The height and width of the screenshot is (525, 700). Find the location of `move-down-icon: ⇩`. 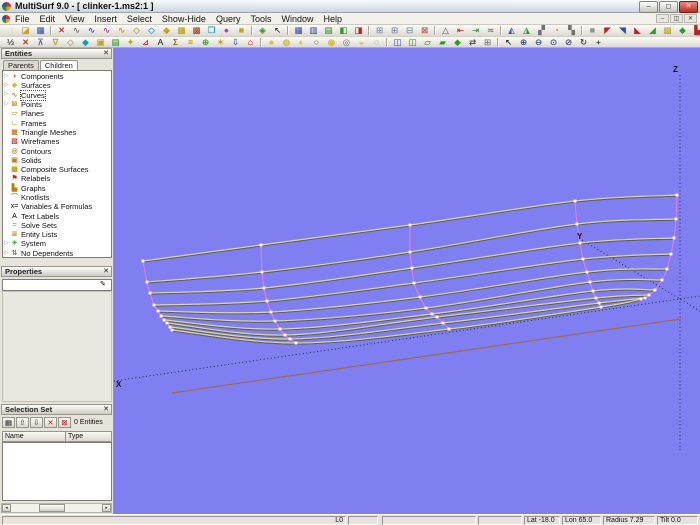

move-down-icon: ⇩ is located at coordinates (36, 422).